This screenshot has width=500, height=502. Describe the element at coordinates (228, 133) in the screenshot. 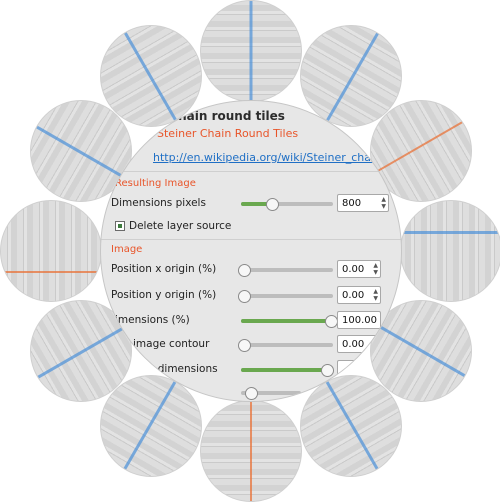

I see `plugin-name: Steiner Chain Round Tiles` at that location.